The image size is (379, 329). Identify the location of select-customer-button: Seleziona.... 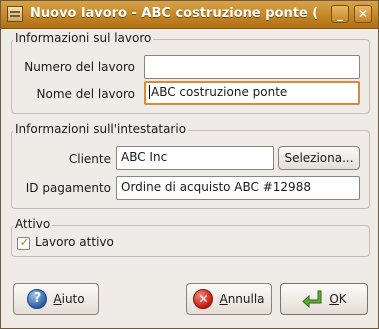
(319, 158).